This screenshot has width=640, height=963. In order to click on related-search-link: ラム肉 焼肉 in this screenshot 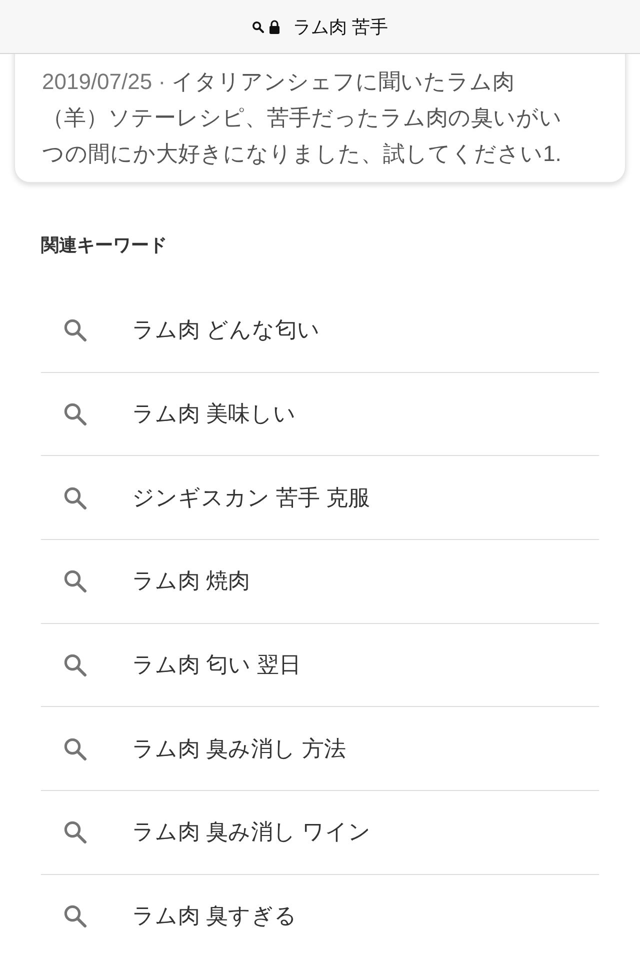, I will do `click(150, 581)`.